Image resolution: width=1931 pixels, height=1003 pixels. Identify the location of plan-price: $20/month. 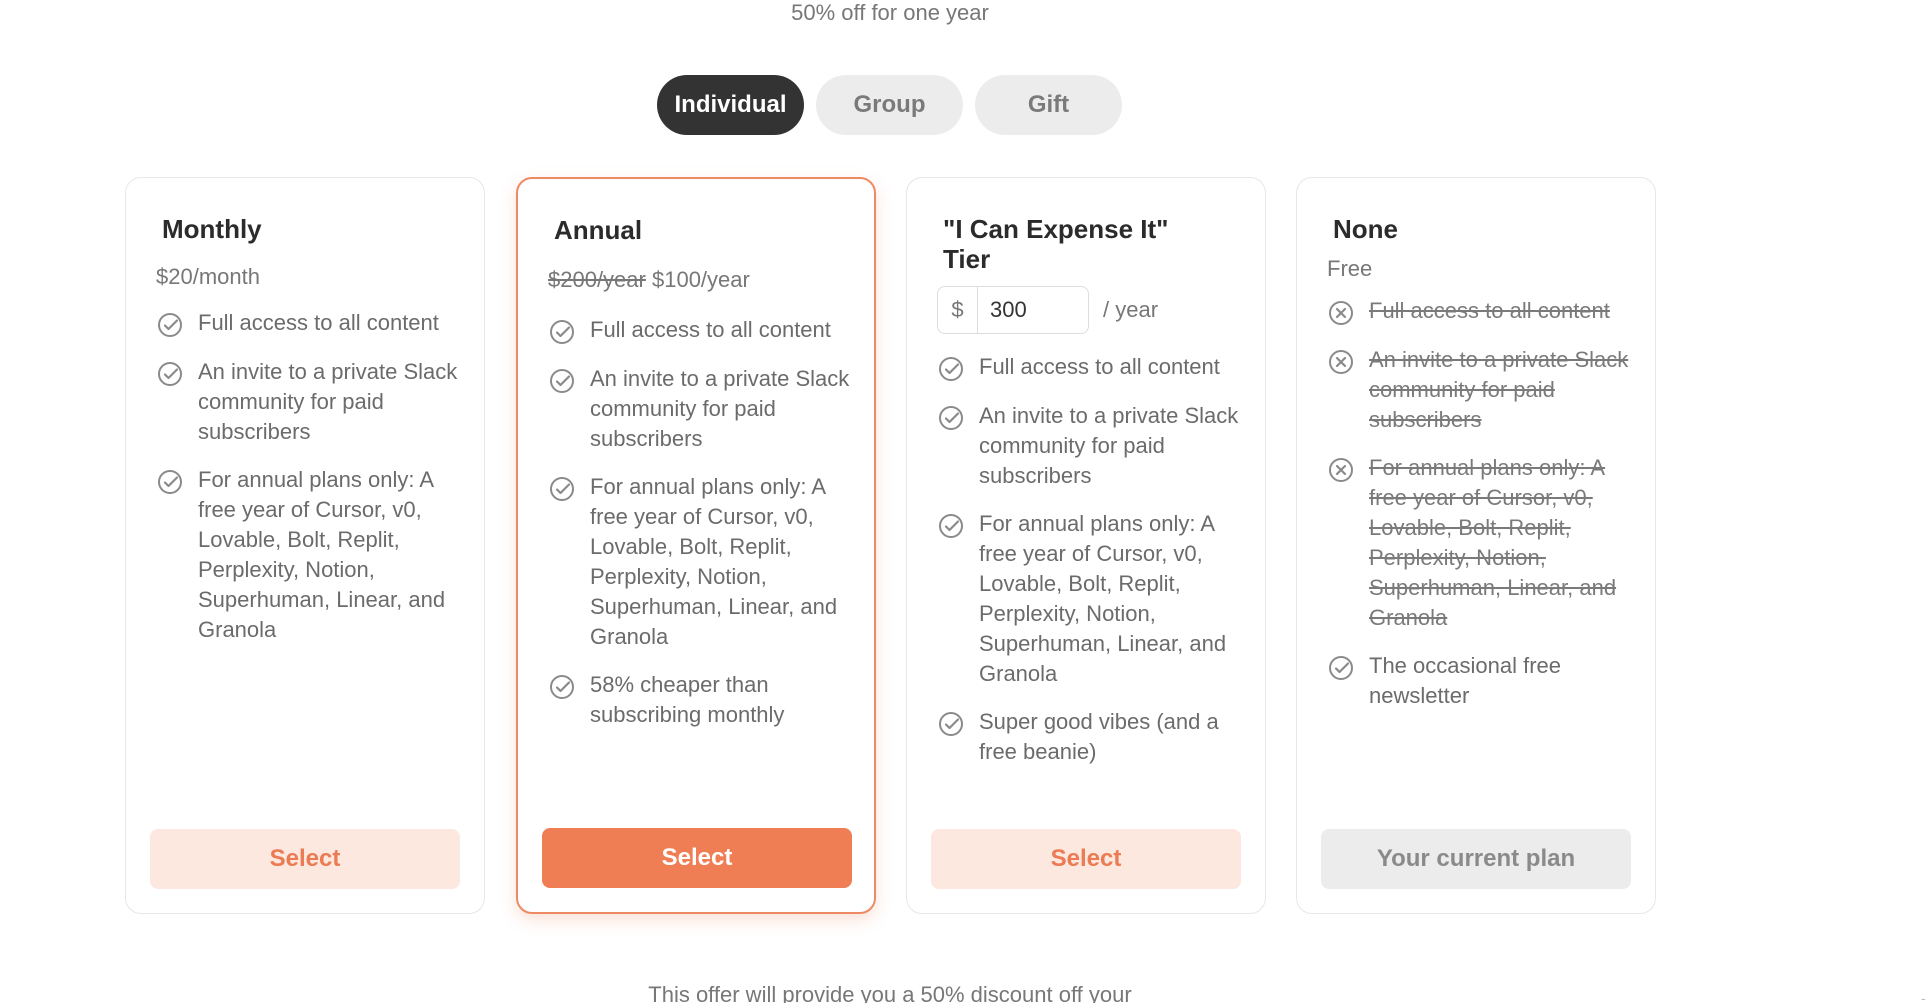
(208, 276).